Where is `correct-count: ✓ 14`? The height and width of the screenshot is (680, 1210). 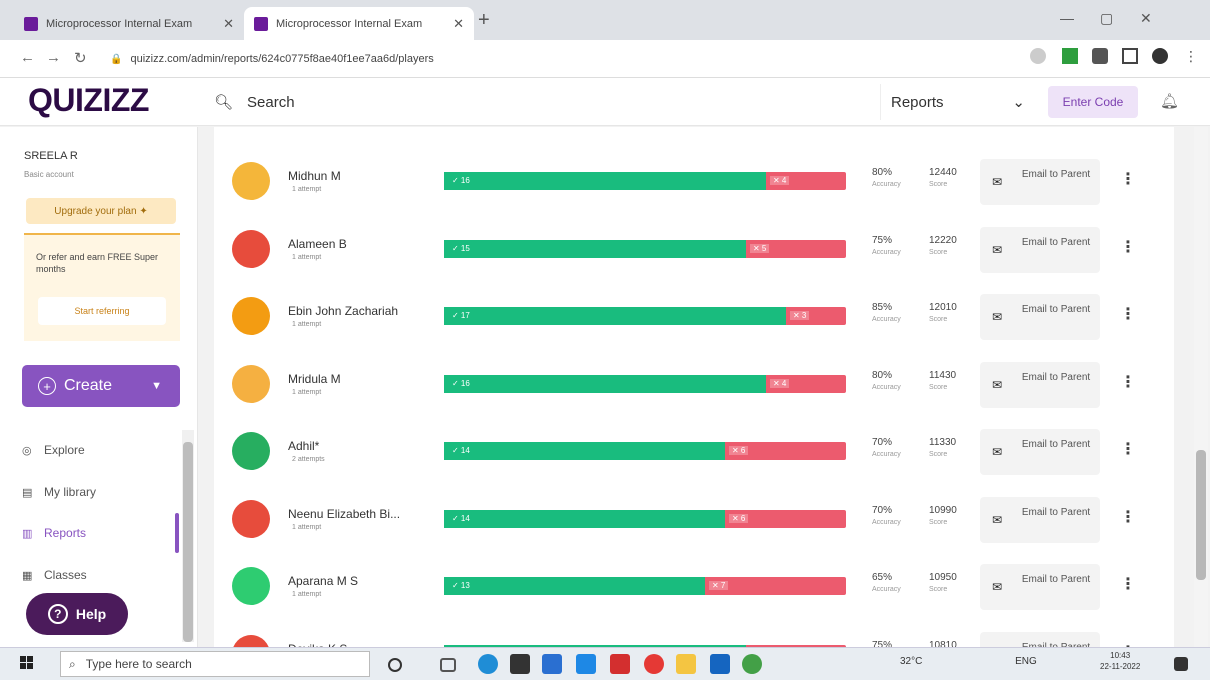 correct-count: ✓ 14 is located at coordinates (461, 450).